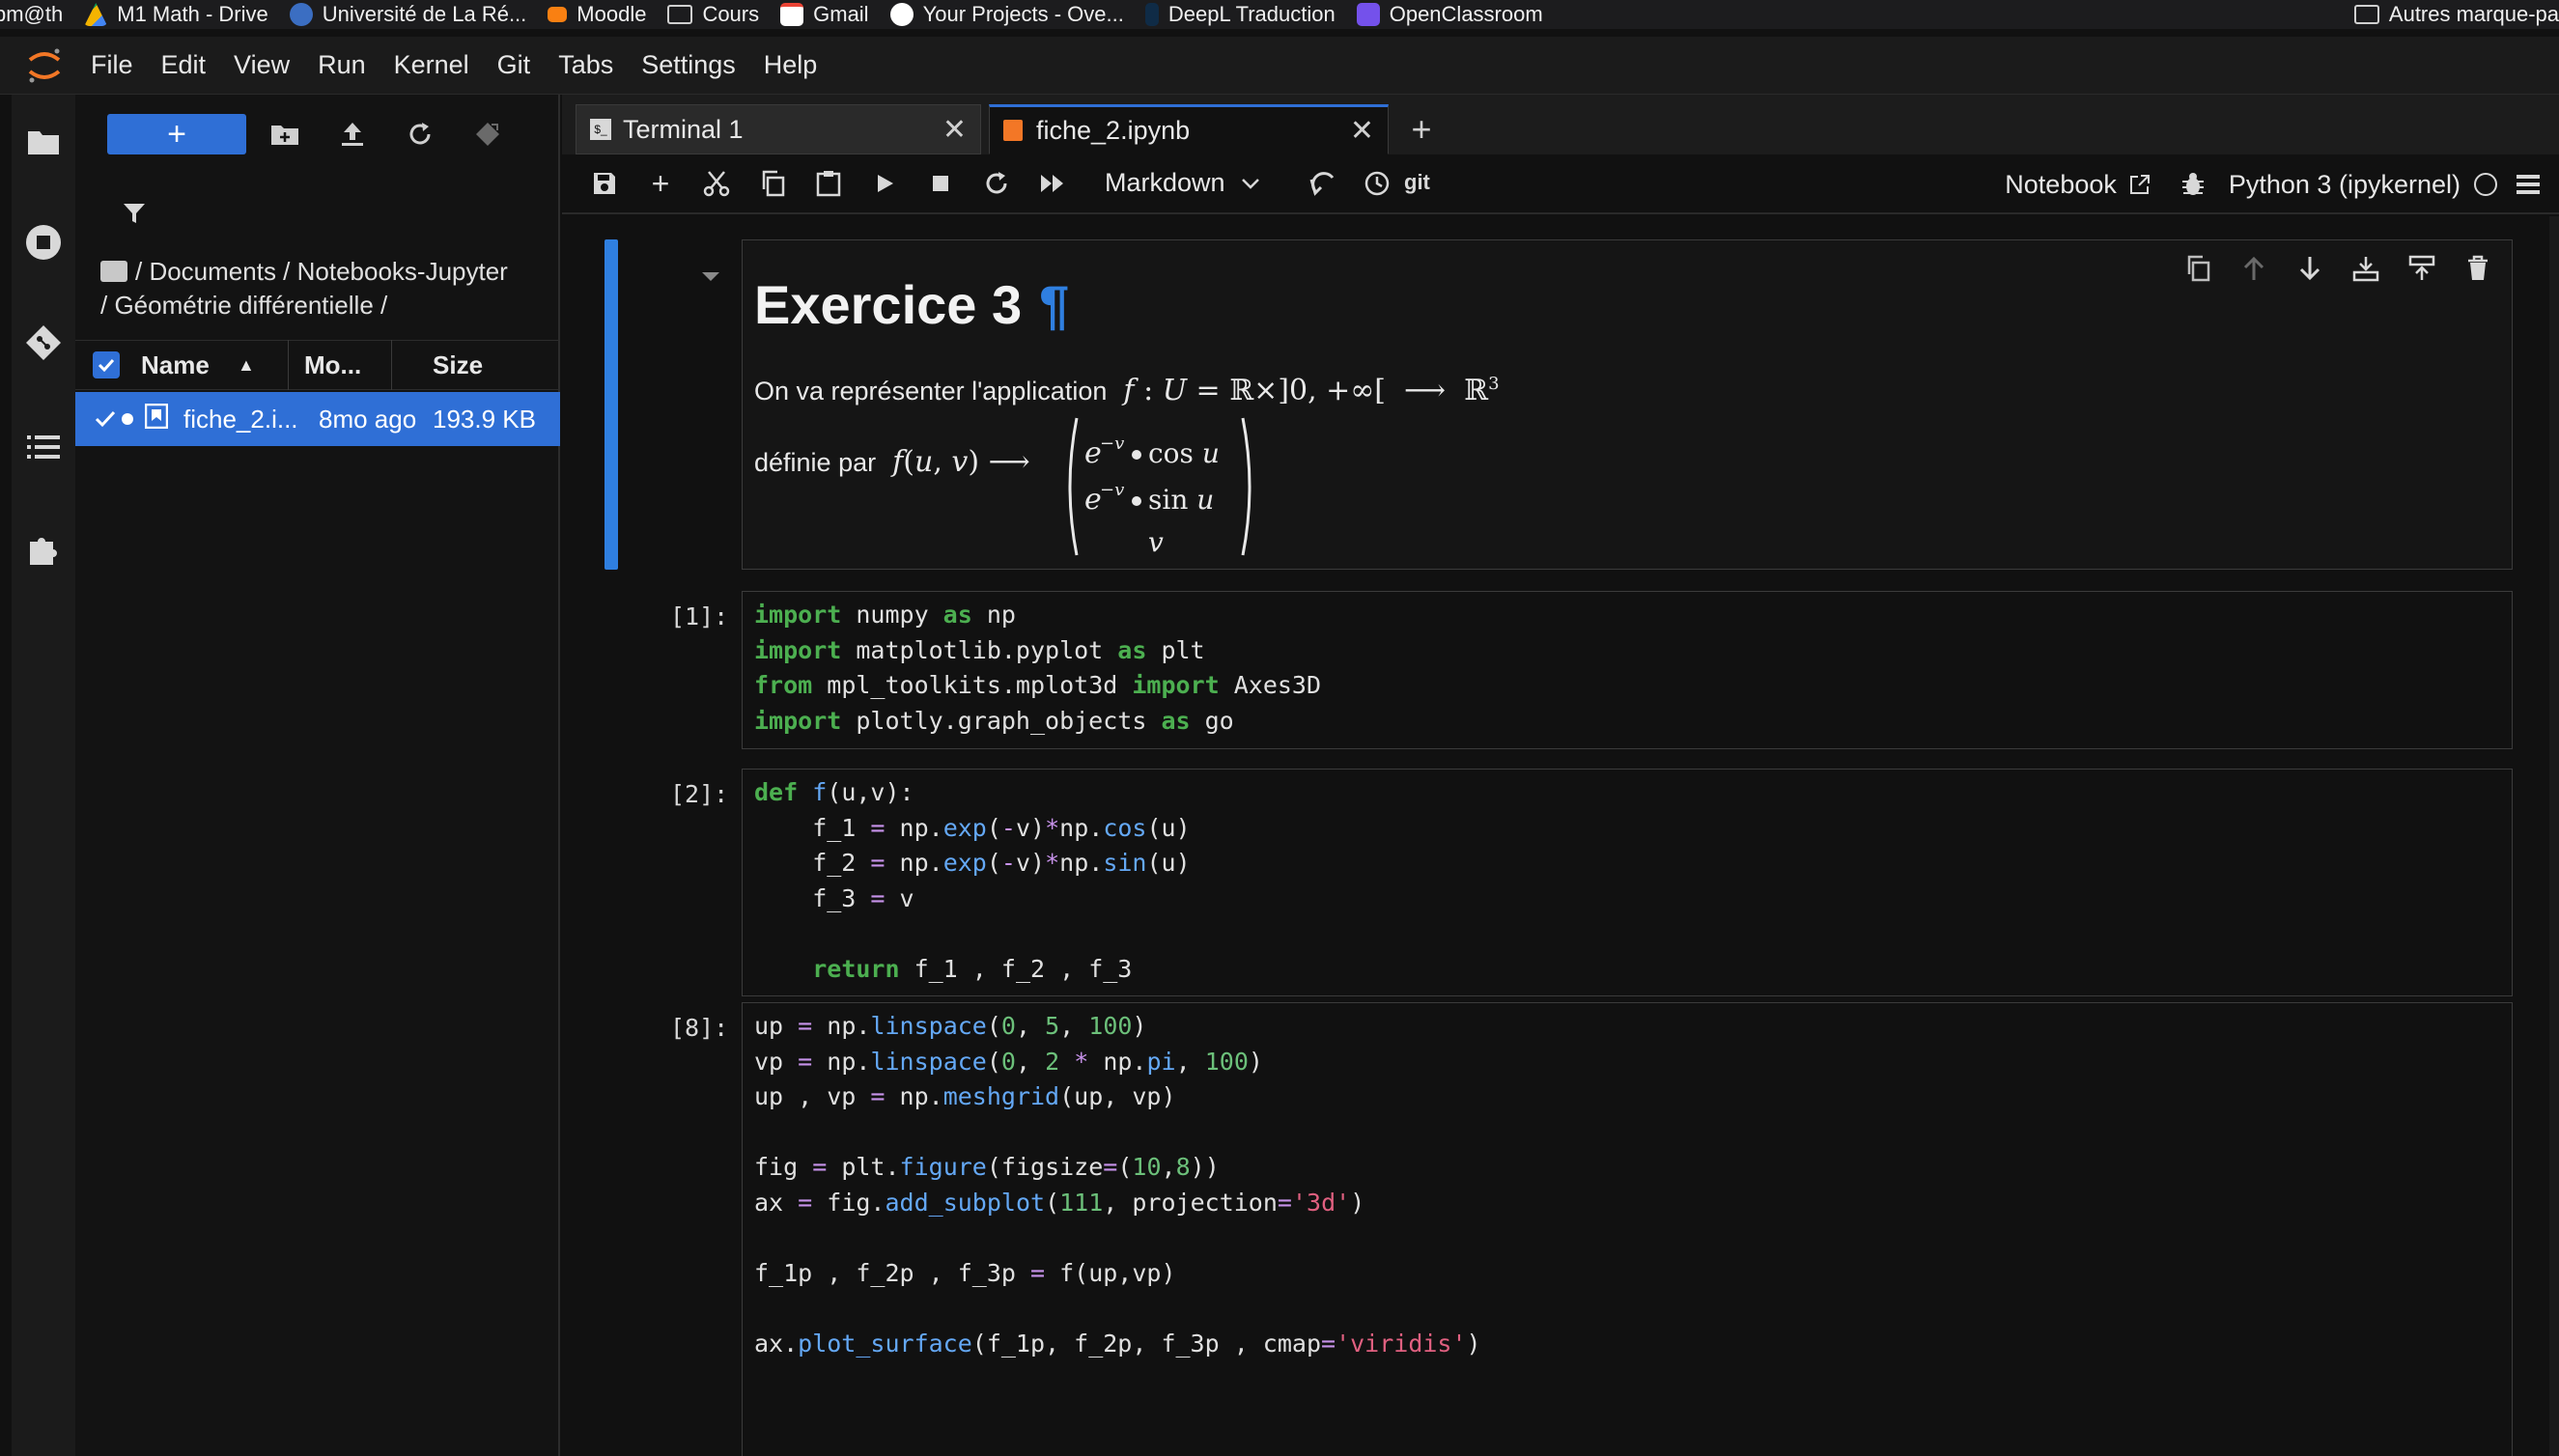 This screenshot has height=1456, width=2559. Describe the element at coordinates (1151, 15) in the screenshot. I see `deepl-icon` at that location.